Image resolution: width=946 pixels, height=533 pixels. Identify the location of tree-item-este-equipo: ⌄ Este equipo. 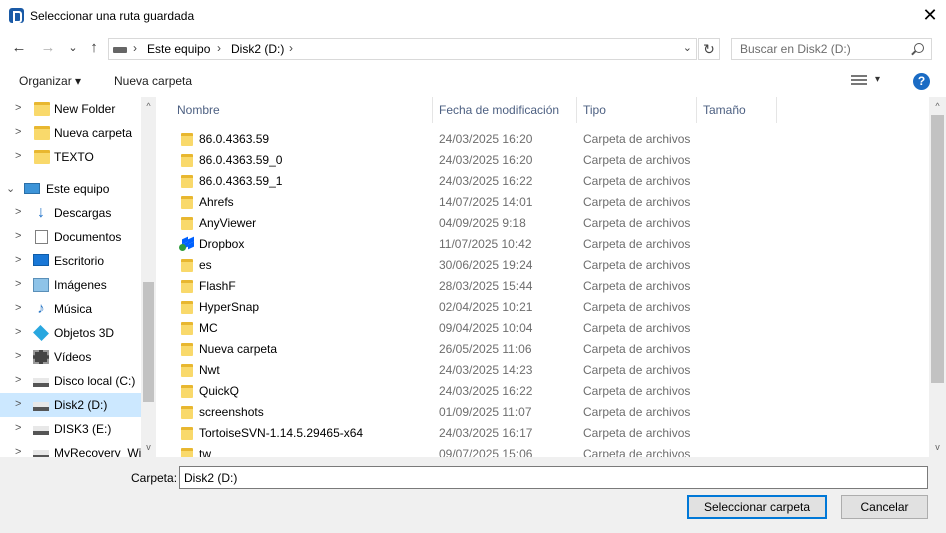
(70, 189).